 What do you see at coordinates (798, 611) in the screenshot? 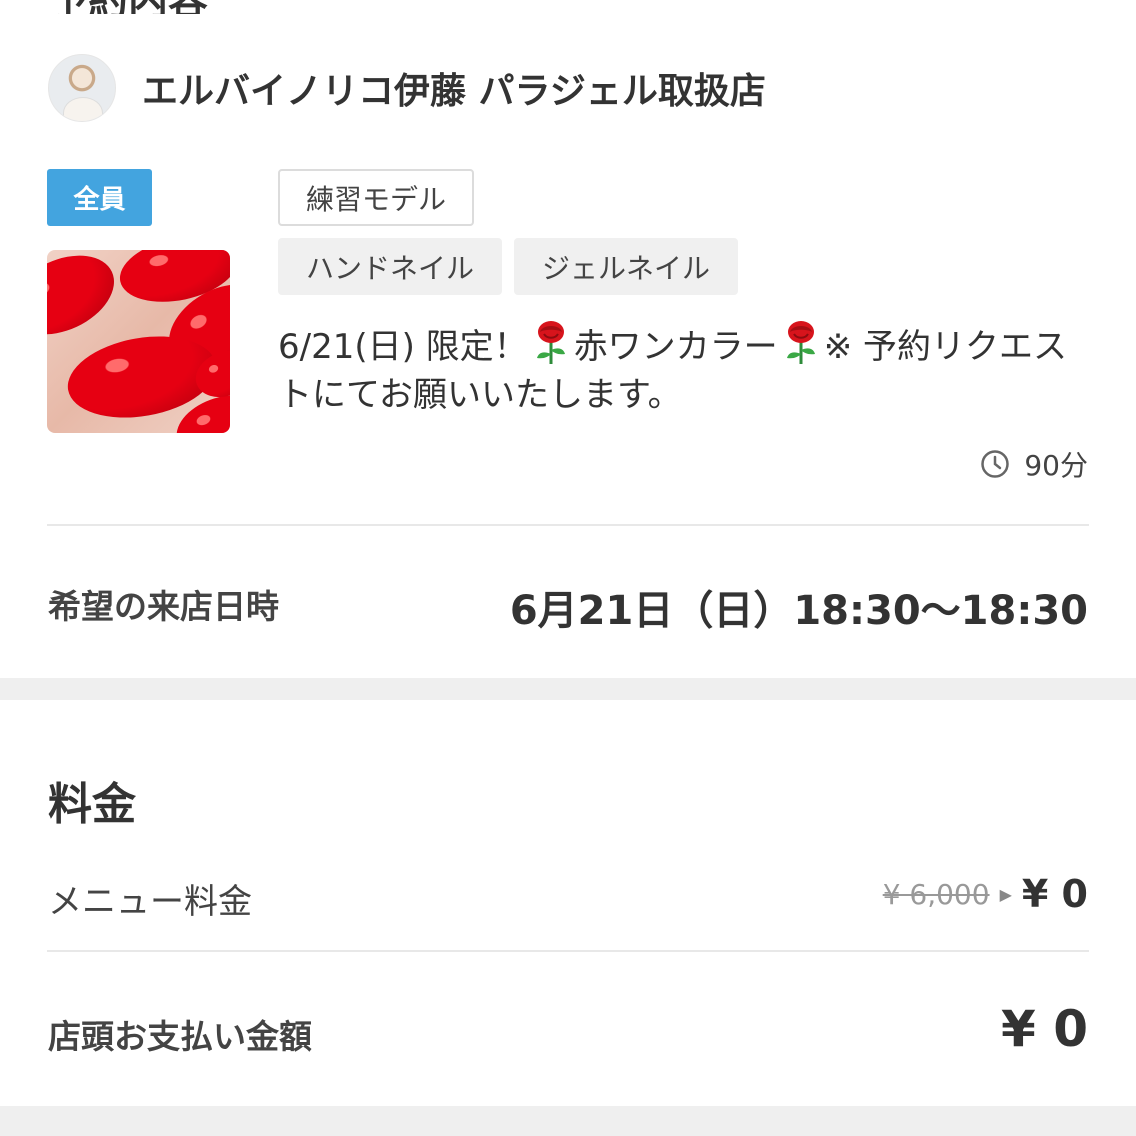
I see `visit-datetime-value: 6月21日（日）18:30〜18:30` at bounding box center [798, 611].